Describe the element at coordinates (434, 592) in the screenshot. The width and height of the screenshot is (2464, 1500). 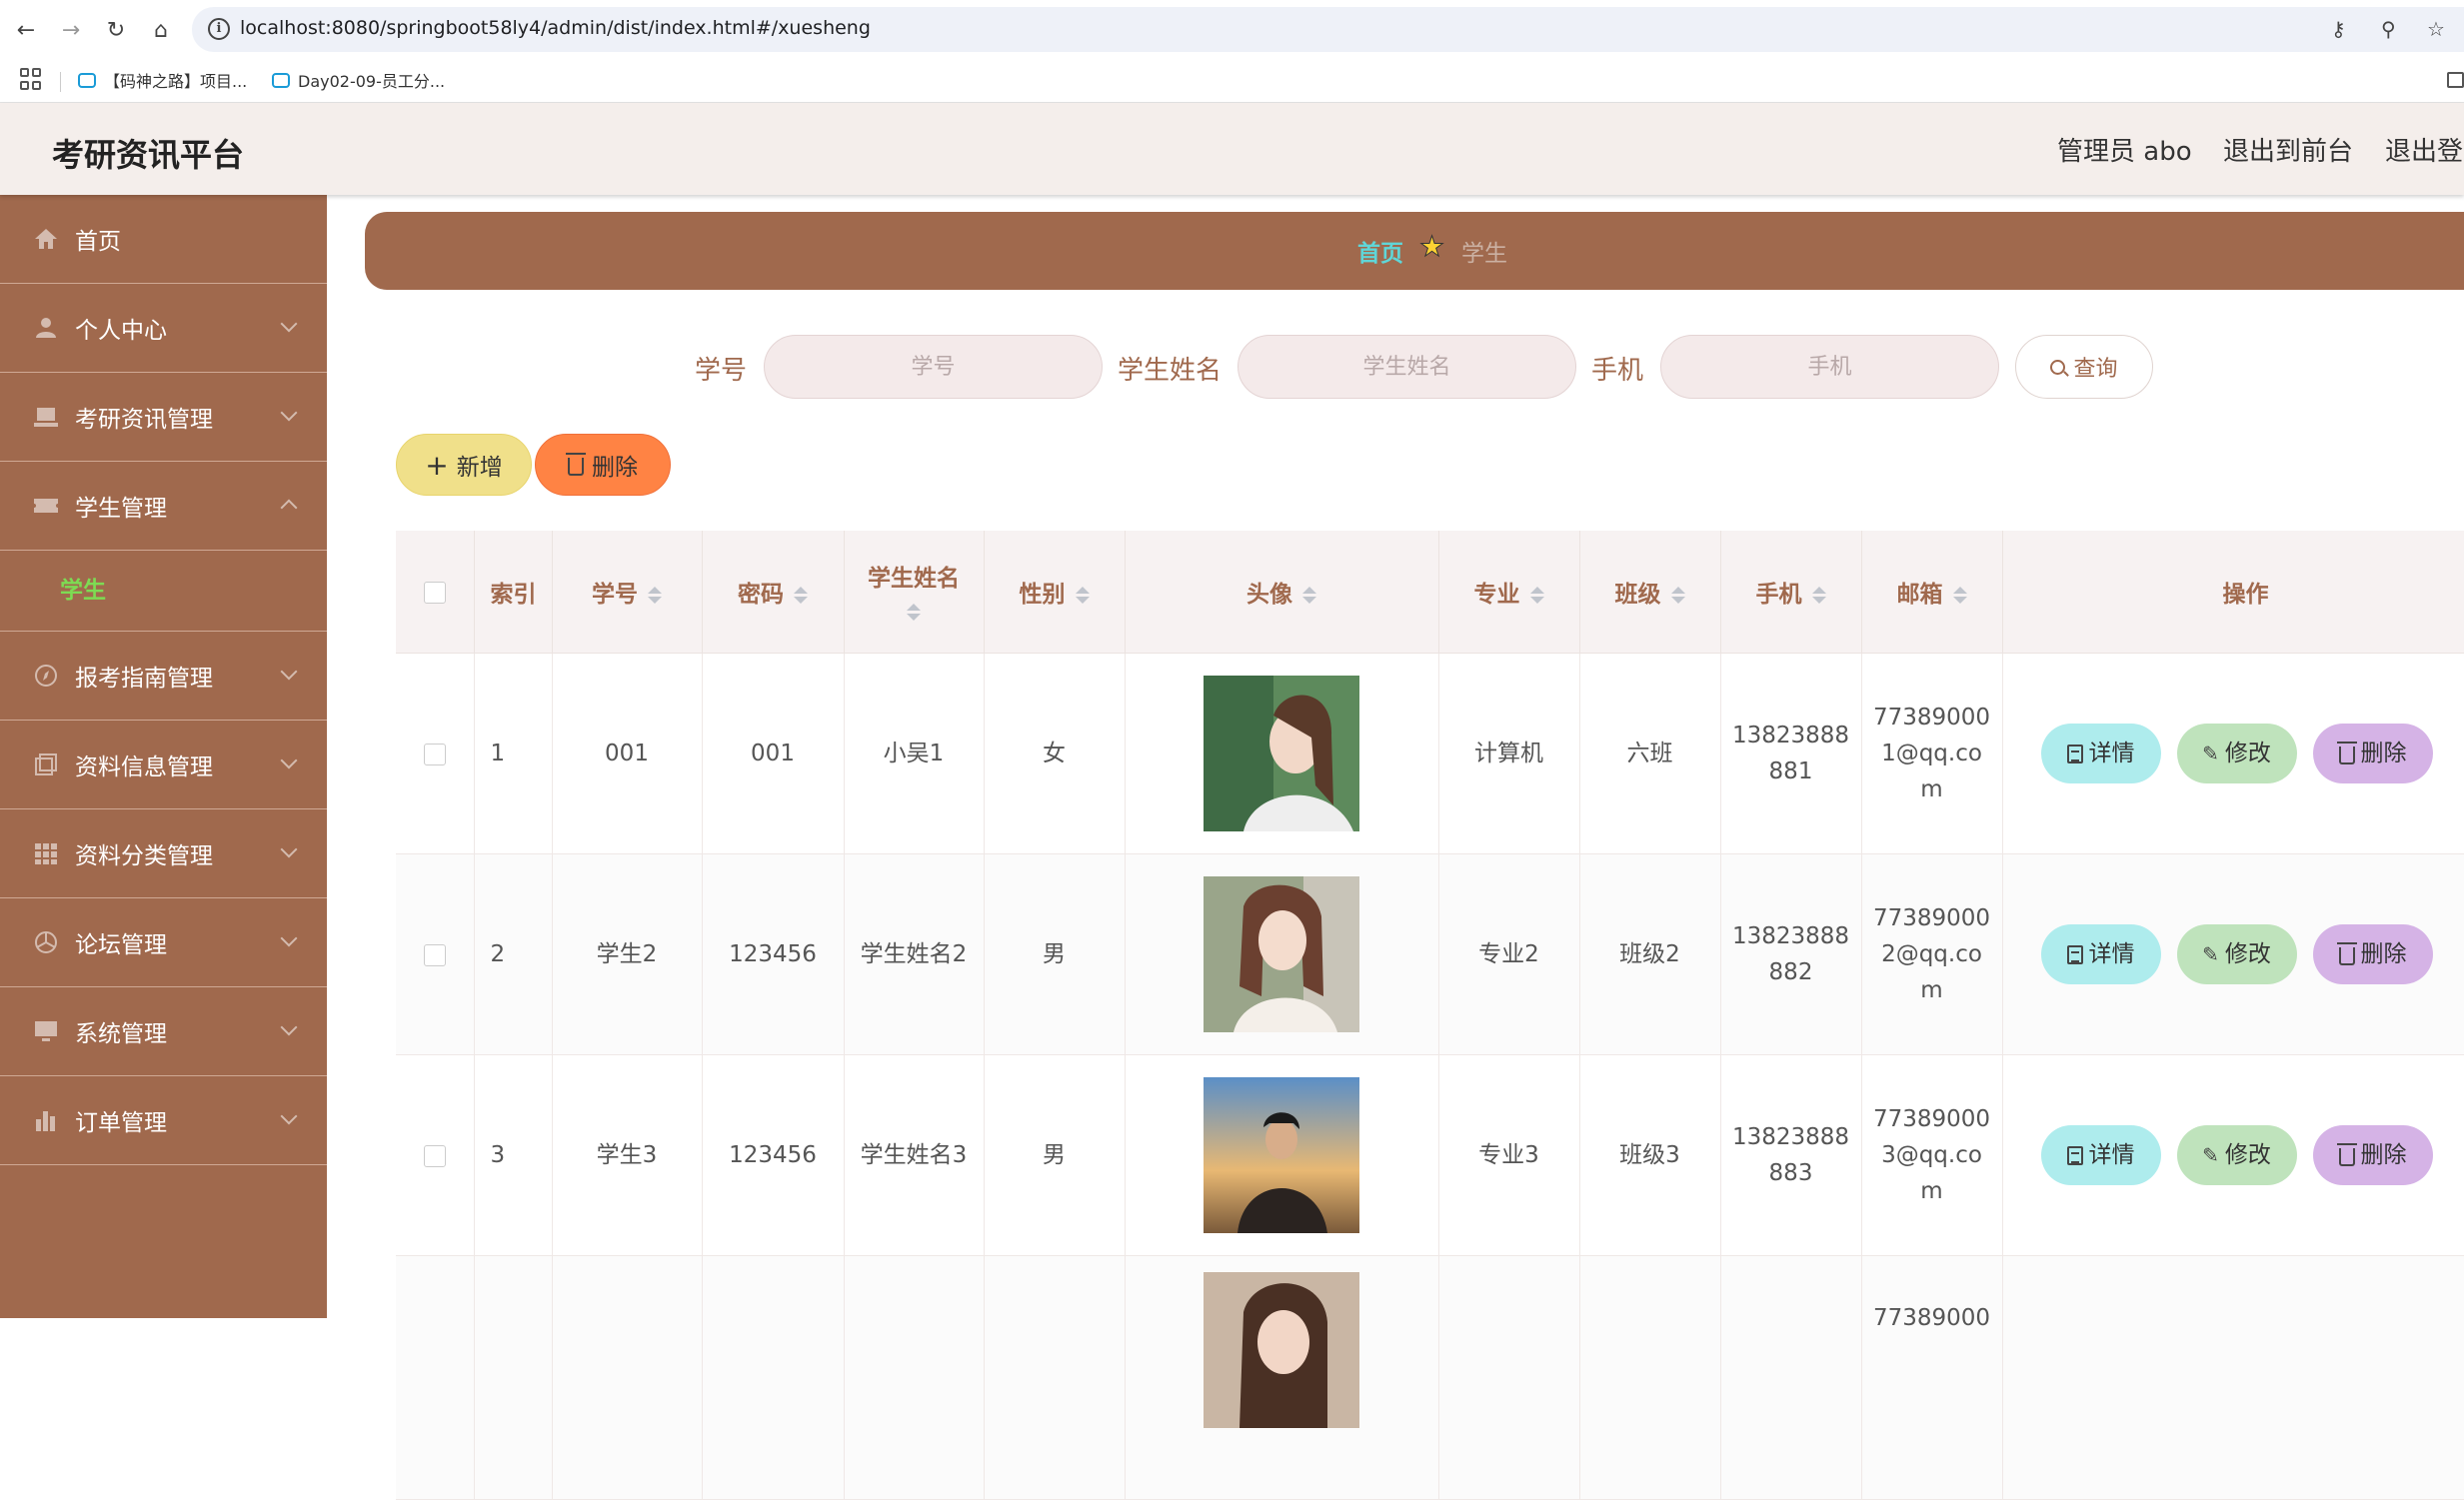
I see `select-all-checkbox` at that location.